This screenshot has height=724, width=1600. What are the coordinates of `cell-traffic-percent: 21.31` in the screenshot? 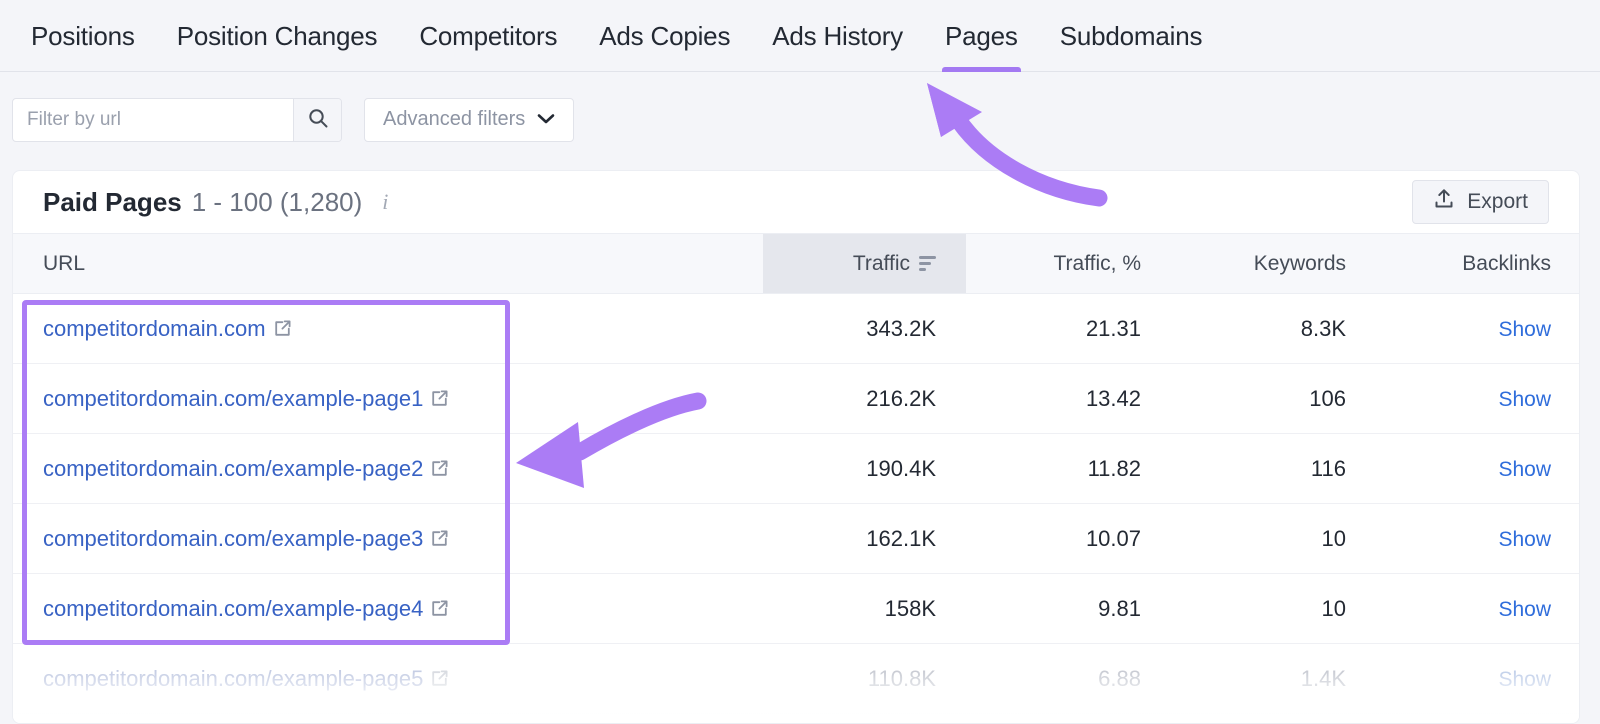 It's located at (1068, 328).